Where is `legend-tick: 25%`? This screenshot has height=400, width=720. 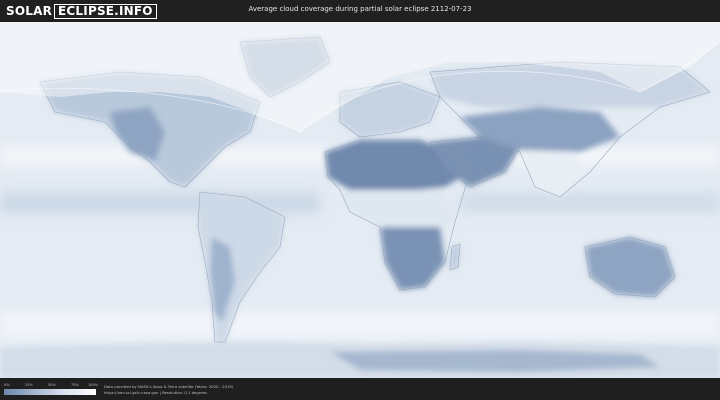
legend-tick: 25% is located at coordinates (29, 385).